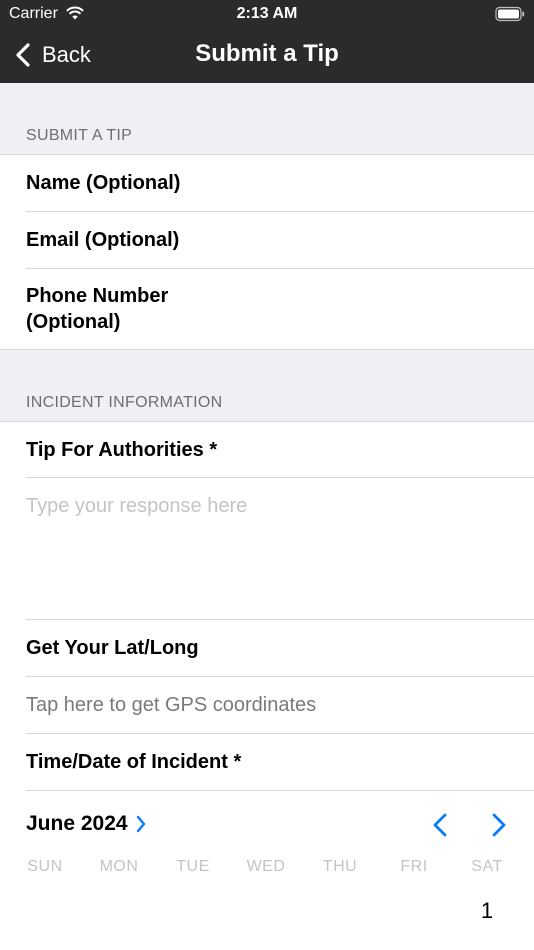  What do you see at coordinates (267, 385) in the screenshot?
I see `section-header-incident: INCIDENT INFORMATION` at bounding box center [267, 385].